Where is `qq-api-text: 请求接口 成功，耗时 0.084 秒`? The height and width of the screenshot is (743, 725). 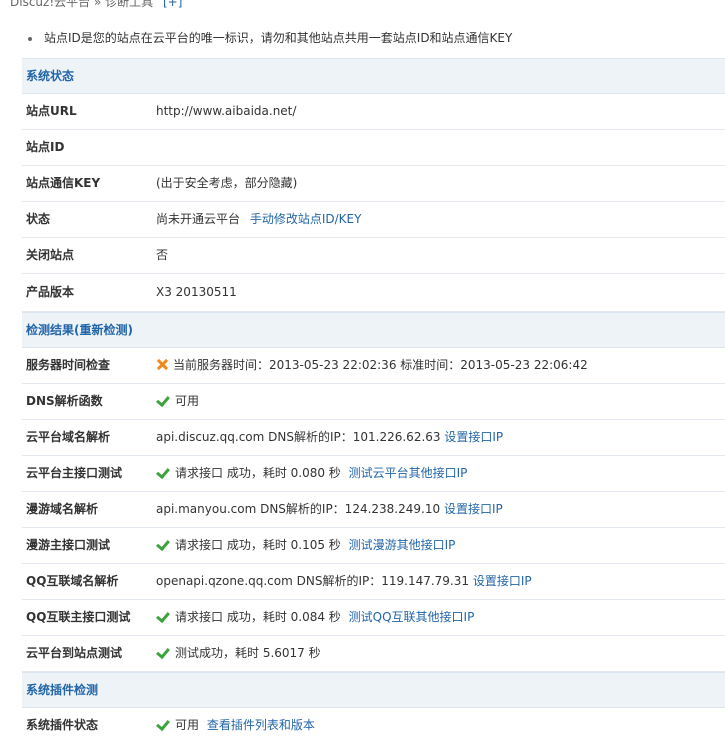
qq-api-text: 请求接口 成功，耗时 0.084 秒 is located at coordinates (258, 617).